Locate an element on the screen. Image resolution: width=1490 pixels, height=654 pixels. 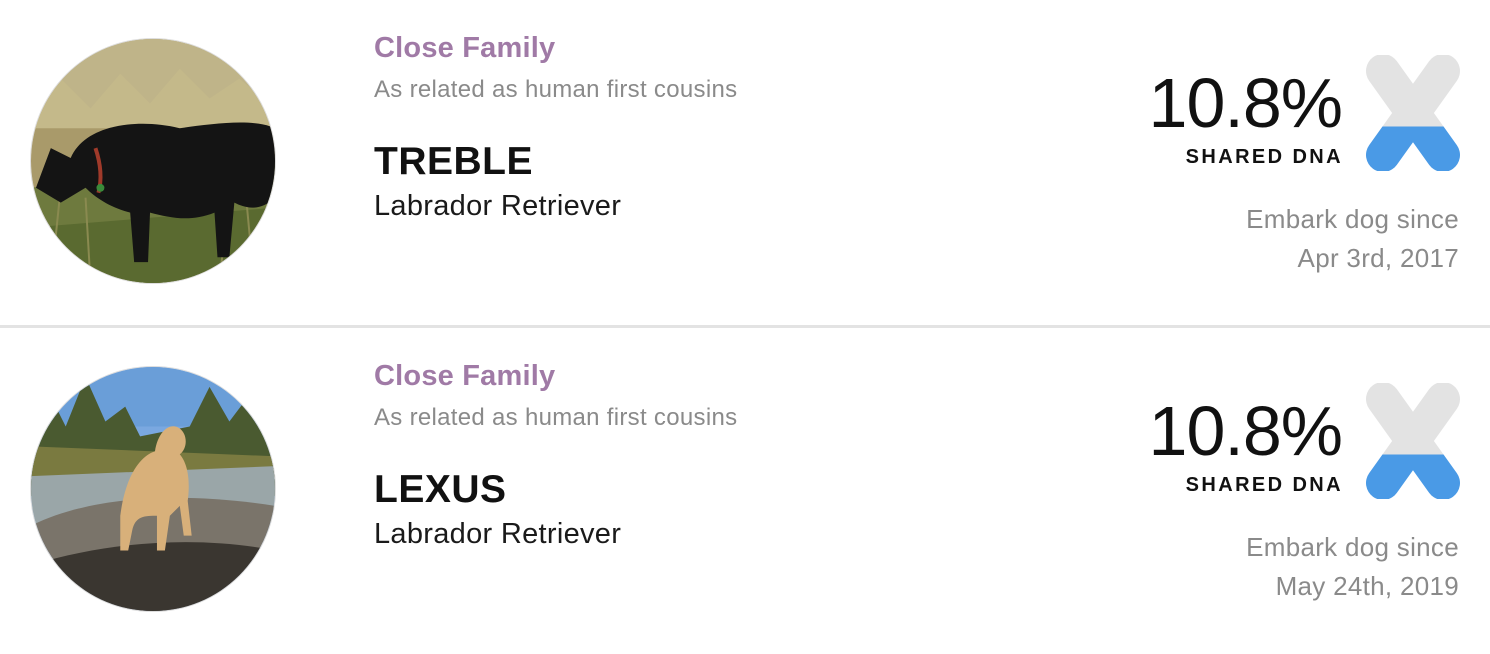
dog-name: TREBLE is located at coordinates (453, 162).